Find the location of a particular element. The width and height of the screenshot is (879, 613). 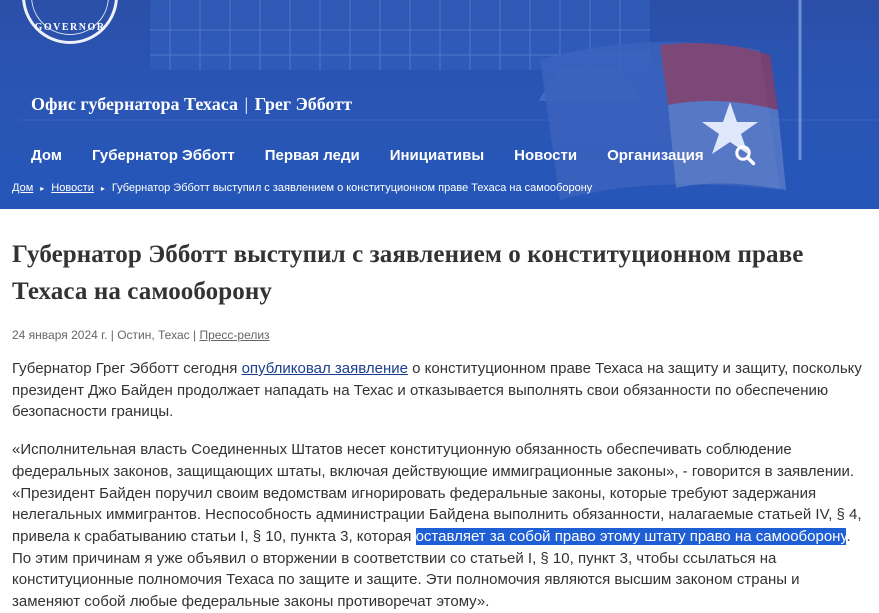

seal-text: GOVERNOR is located at coordinates (70, 27).